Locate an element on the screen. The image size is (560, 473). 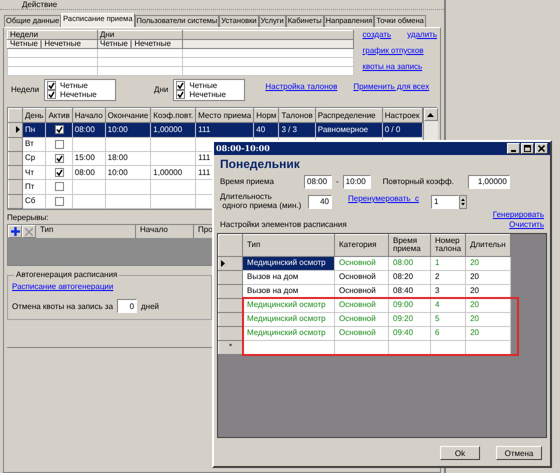
field-label: Длительность одного приема (мин.) is located at coordinates (261, 201).